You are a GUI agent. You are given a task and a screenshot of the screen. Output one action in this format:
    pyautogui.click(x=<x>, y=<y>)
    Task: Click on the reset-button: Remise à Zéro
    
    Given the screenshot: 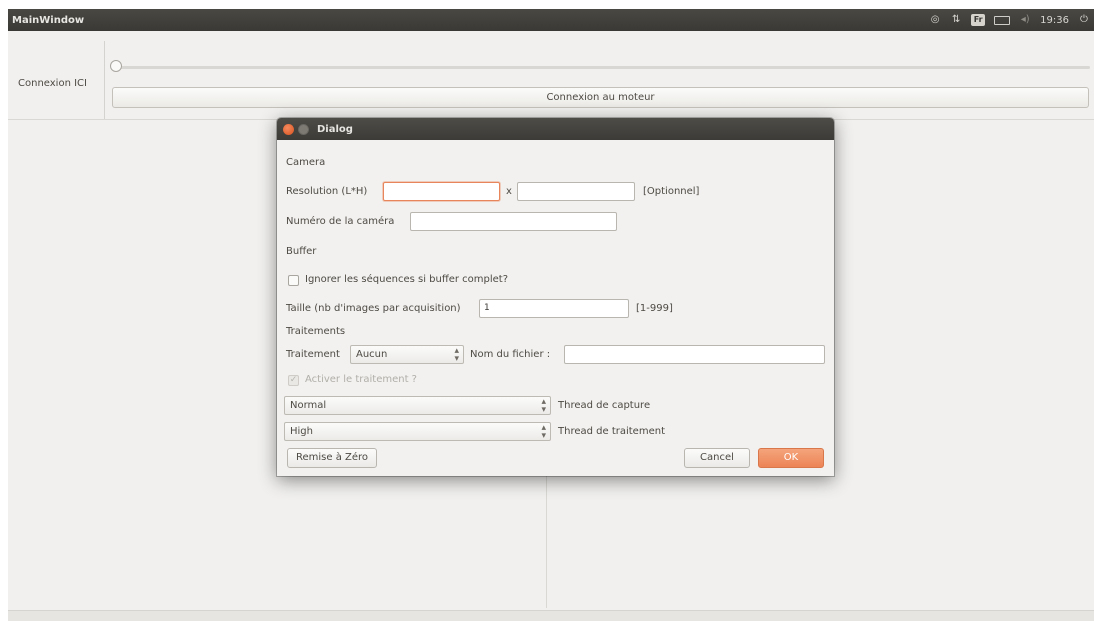 What is the action you would take?
    pyautogui.click(x=332, y=458)
    